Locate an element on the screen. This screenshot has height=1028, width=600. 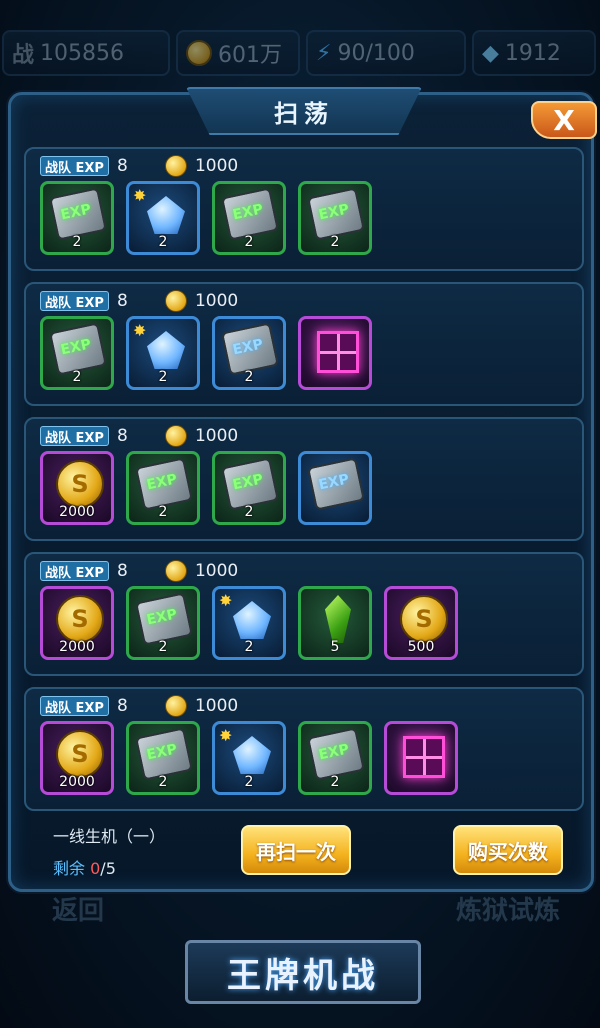
lightning-icon: ⚡ is located at coordinates (324, 53).